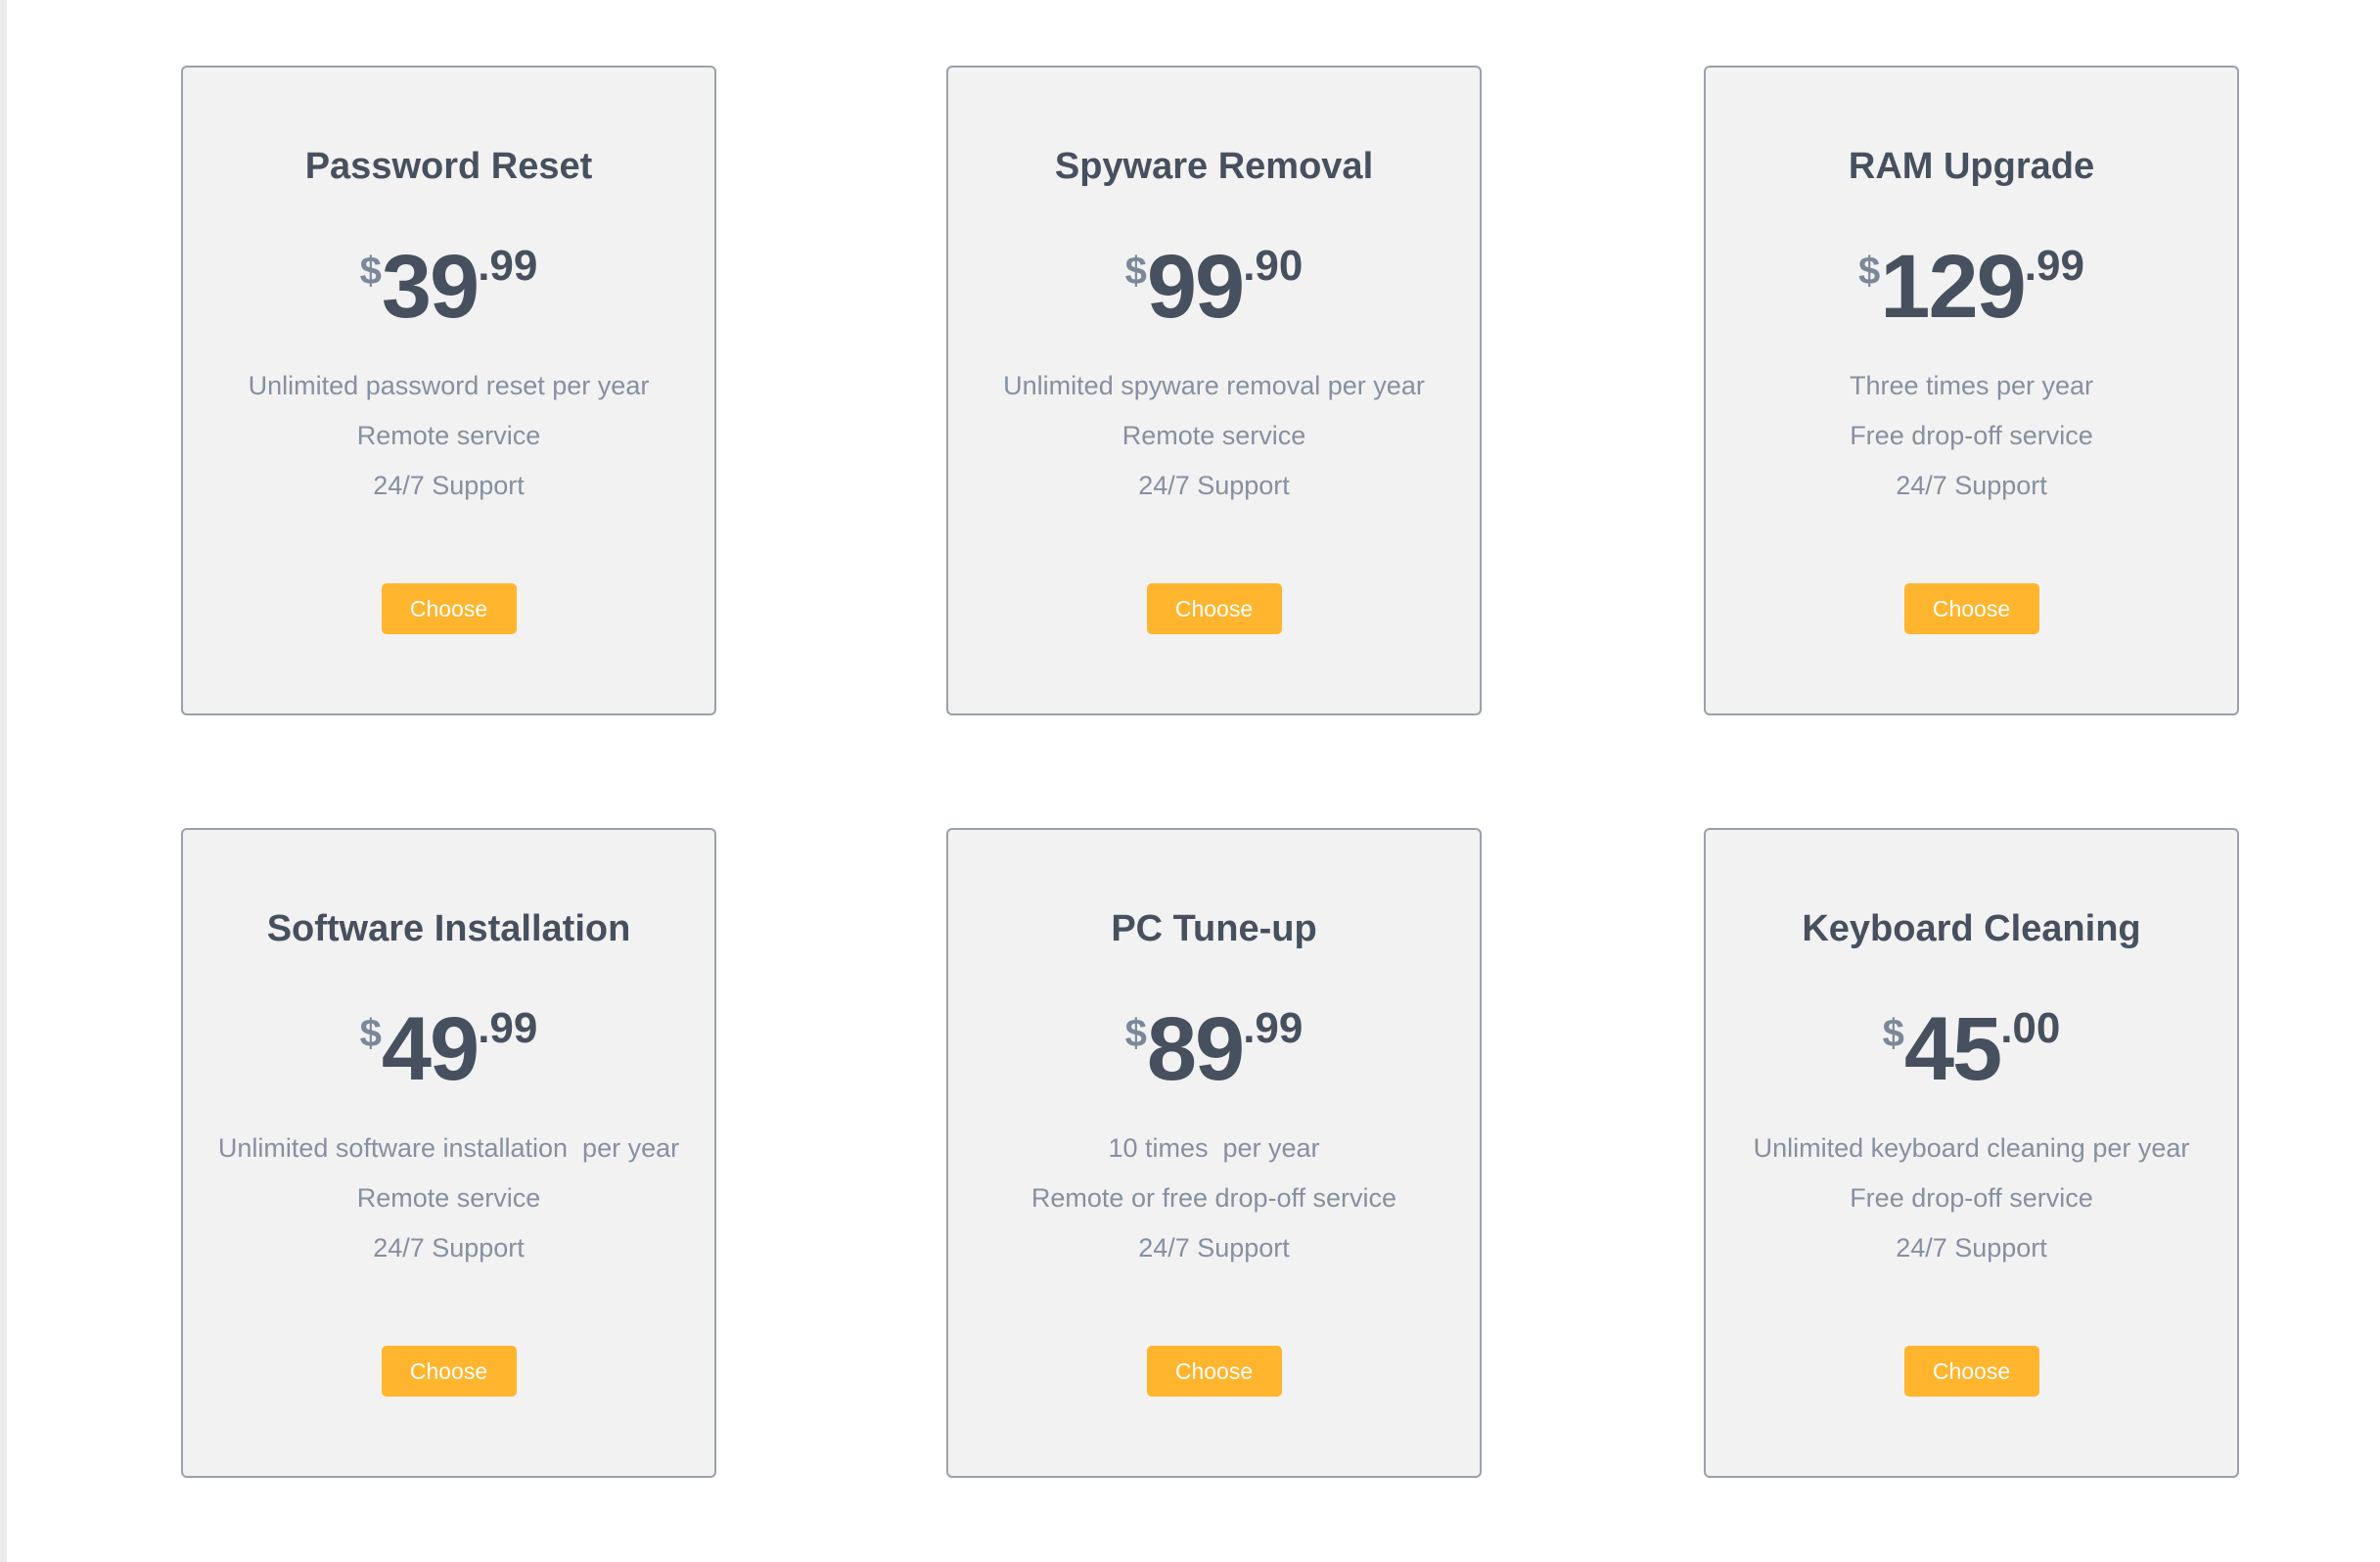  I want to click on price-whole: 49, so click(430, 1049).